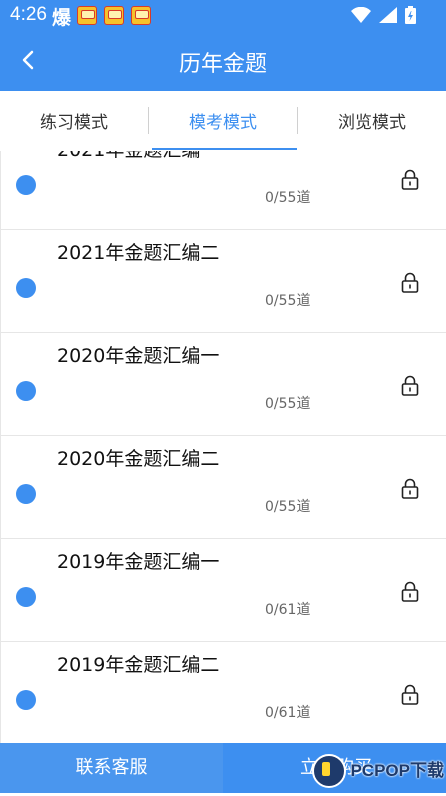 Image resolution: width=446 pixels, height=796 pixels. Describe the element at coordinates (224, 149) in the screenshot. I see `active-tab-indicator` at that location.